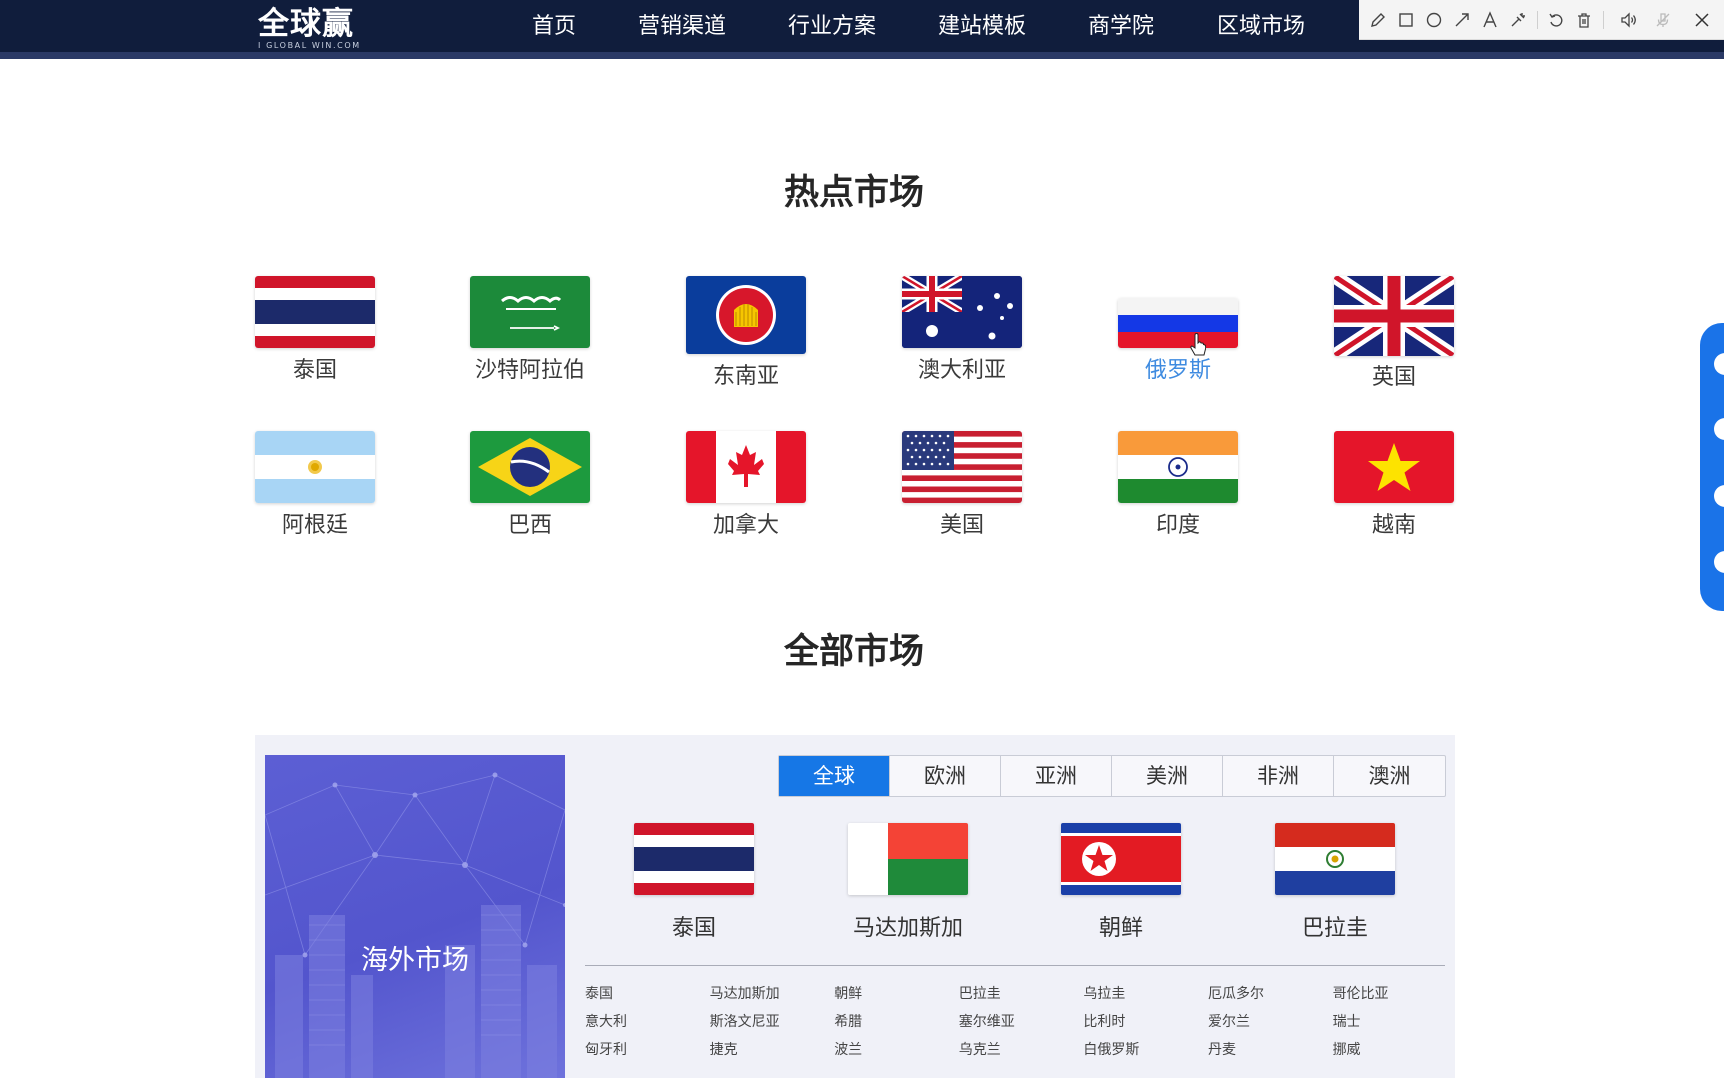 Image resolution: width=1724 pixels, height=1078 pixels. What do you see at coordinates (529, 370) in the screenshot?
I see `market-label: 沙特阿拉伯` at bounding box center [529, 370].